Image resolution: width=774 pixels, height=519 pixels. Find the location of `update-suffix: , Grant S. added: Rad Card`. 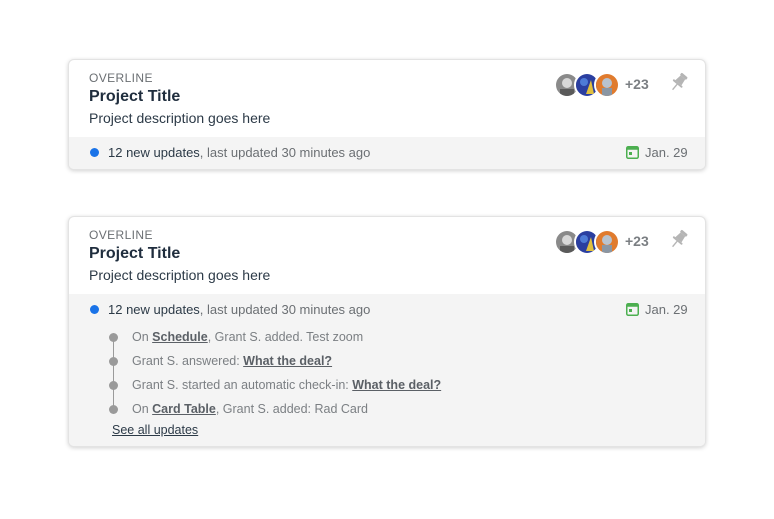

update-suffix: , Grant S. added: Rad Card is located at coordinates (291, 409).